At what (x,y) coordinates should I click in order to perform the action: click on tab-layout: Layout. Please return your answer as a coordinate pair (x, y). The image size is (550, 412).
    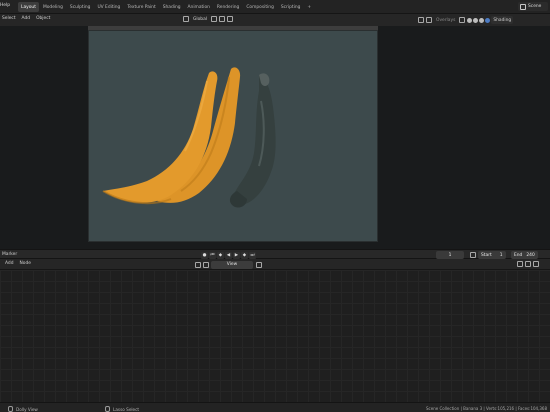
    Looking at the image, I should click on (28, 7).